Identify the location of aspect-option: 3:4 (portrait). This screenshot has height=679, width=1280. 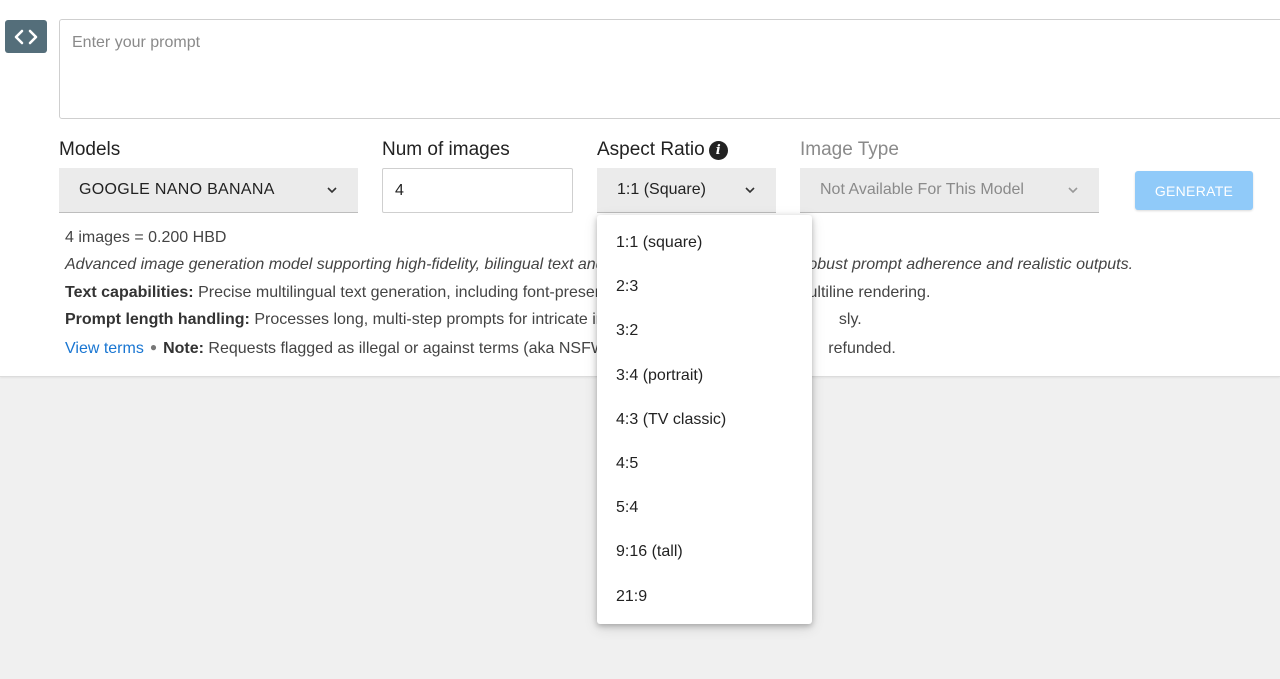
(704, 376).